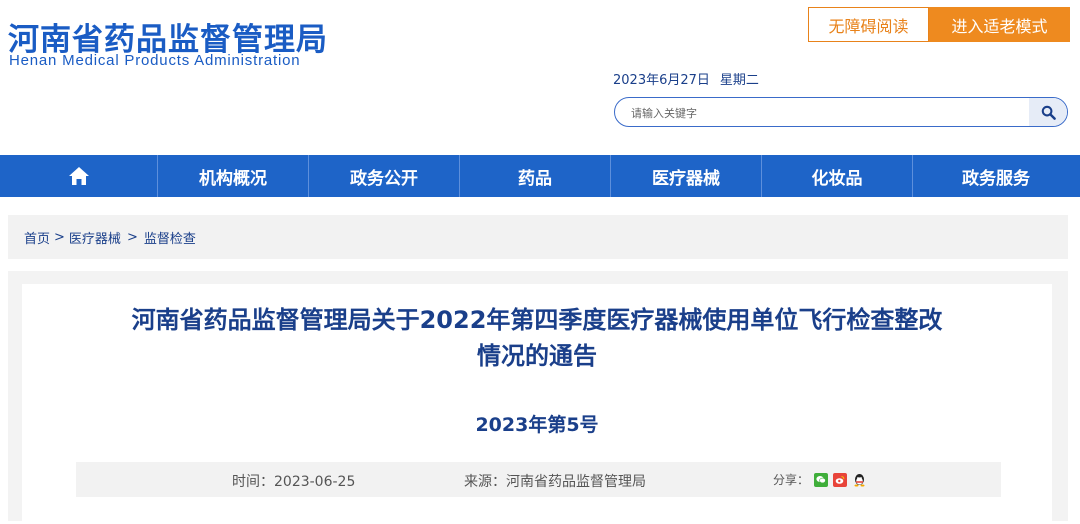 The image size is (1080, 524). I want to click on main-nav: 机构概况 政务公开 药品 医疗器械 化妆品 政务服务, so click(540, 176).